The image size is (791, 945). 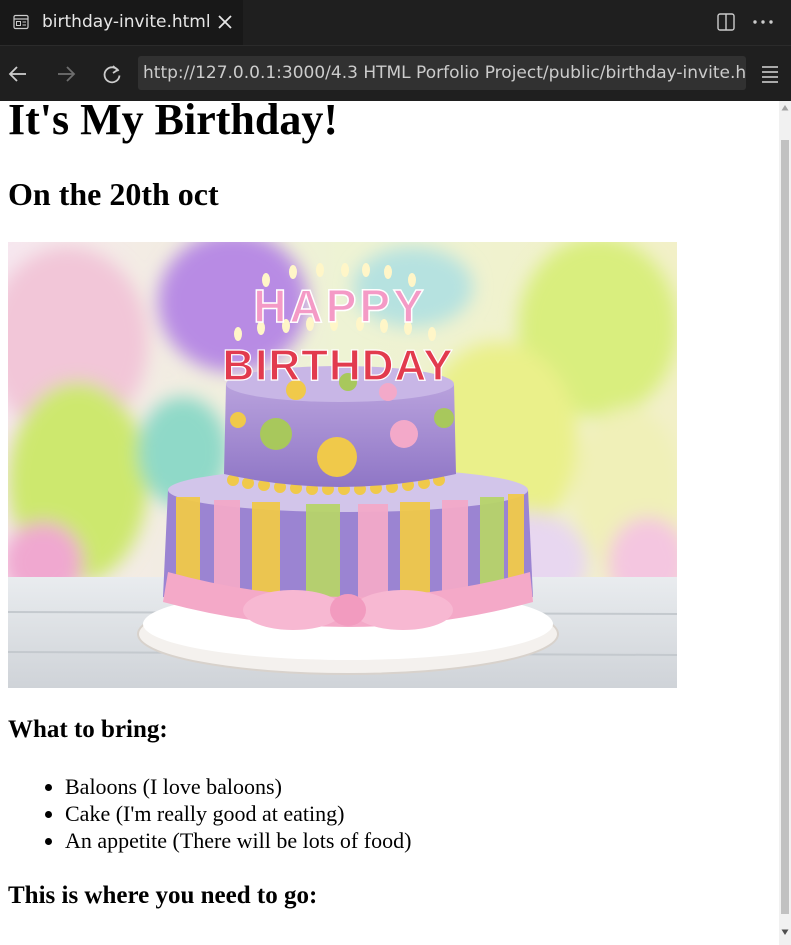 I want to click on split-editor-icon, so click(x=726, y=22).